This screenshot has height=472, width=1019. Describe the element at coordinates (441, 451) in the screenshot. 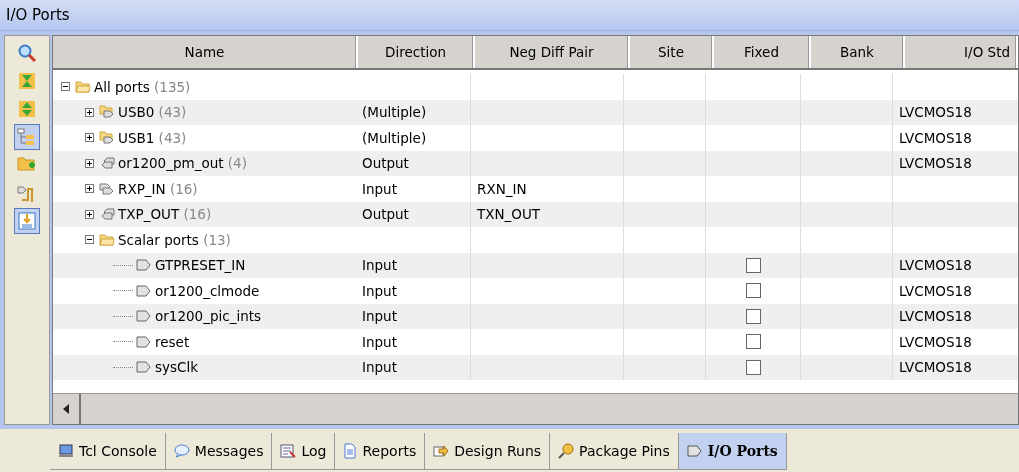

I see `run-arrow-icon` at that location.